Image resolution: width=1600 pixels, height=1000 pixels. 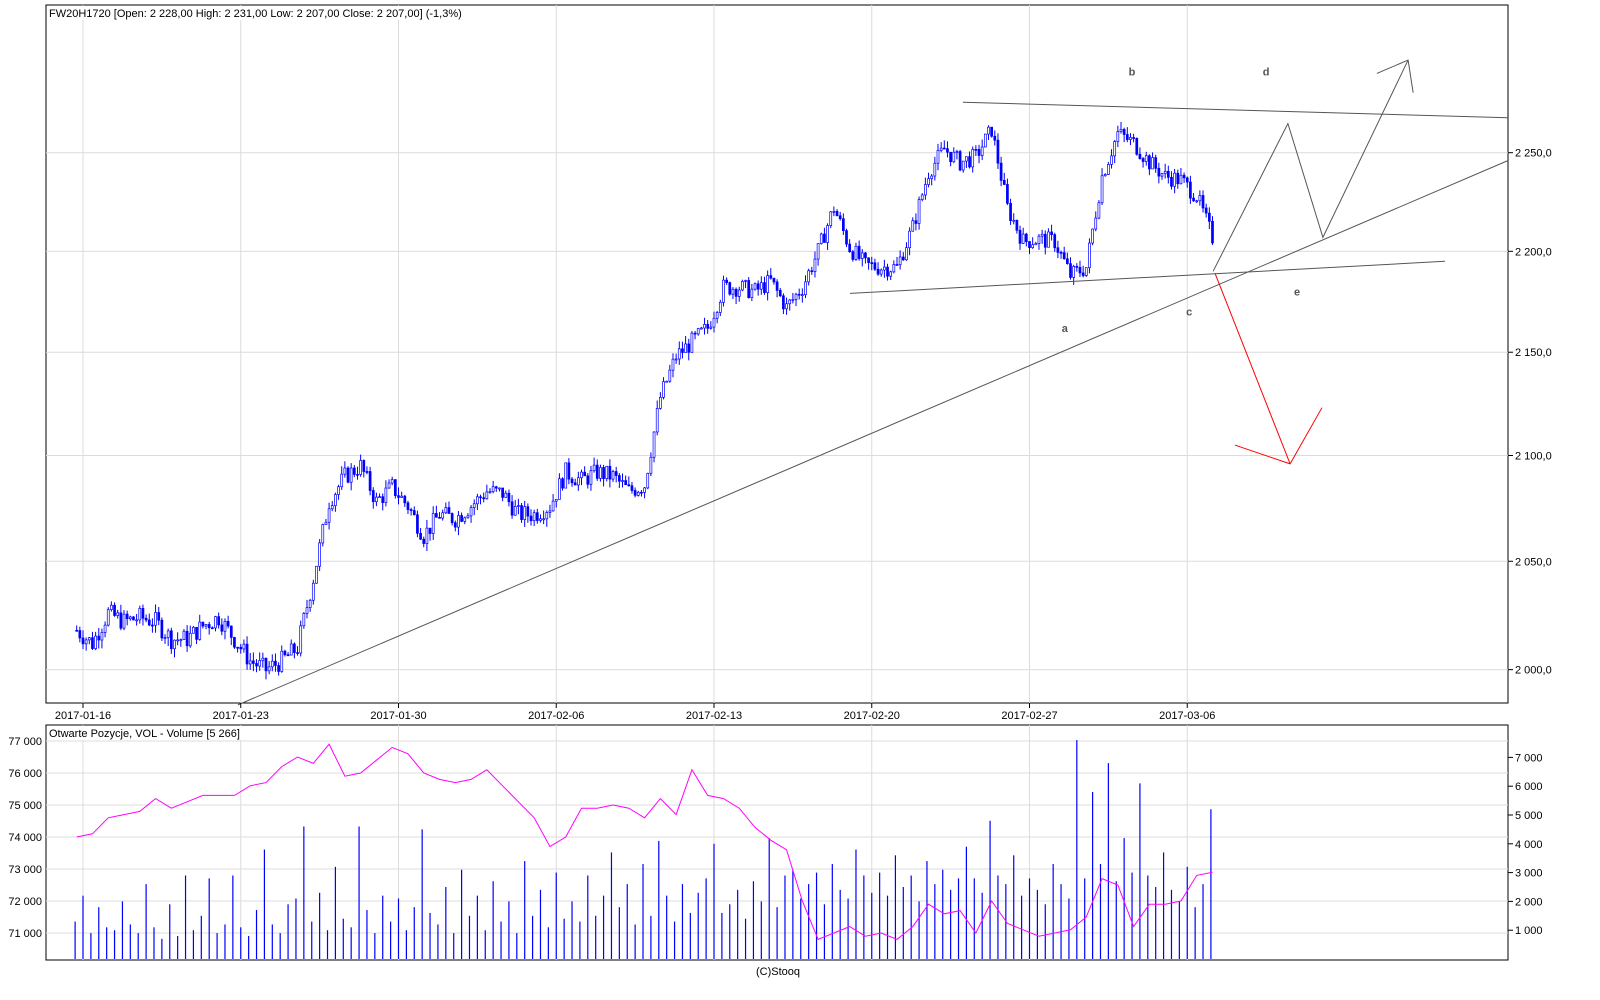 What do you see at coordinates (1533, 671) in the screenshot?
I see `y-tick-label: 2 000,0` at bounding box center [1533, 671].